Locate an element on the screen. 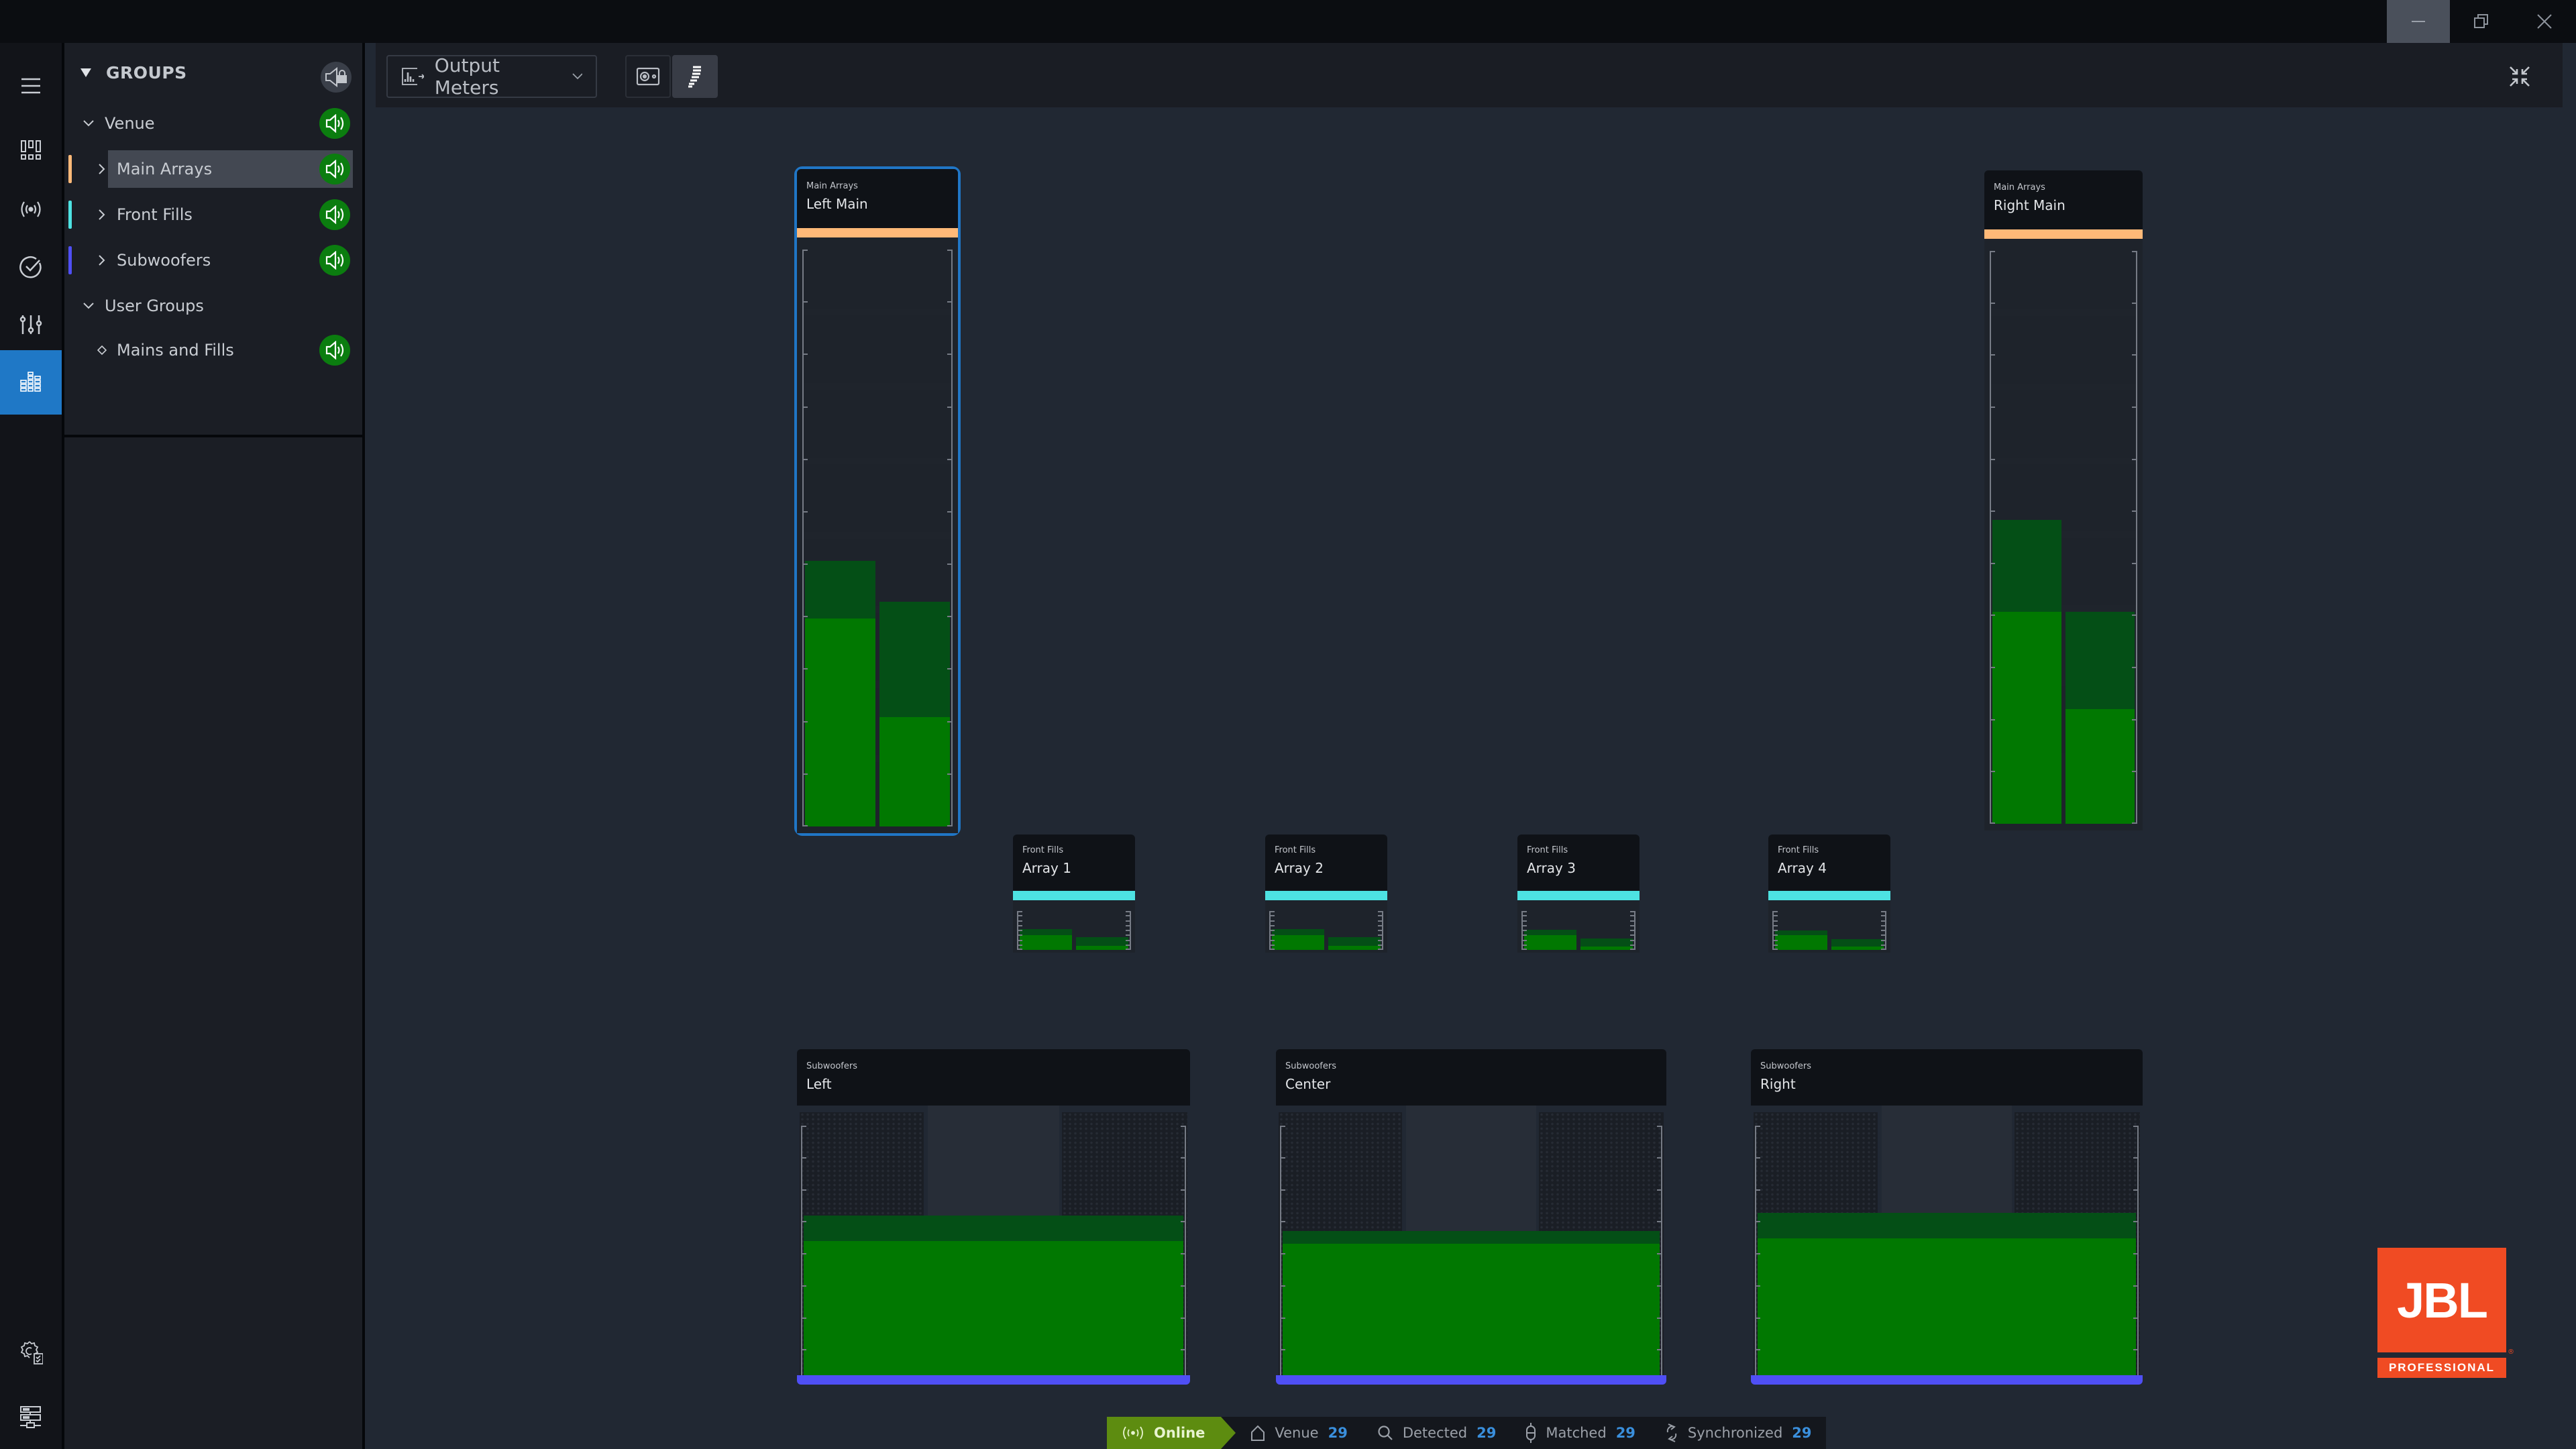 This screenshot has height=1449, width=2576. group-item-front-fills: Front Fills is located at coordinates (212, 215).